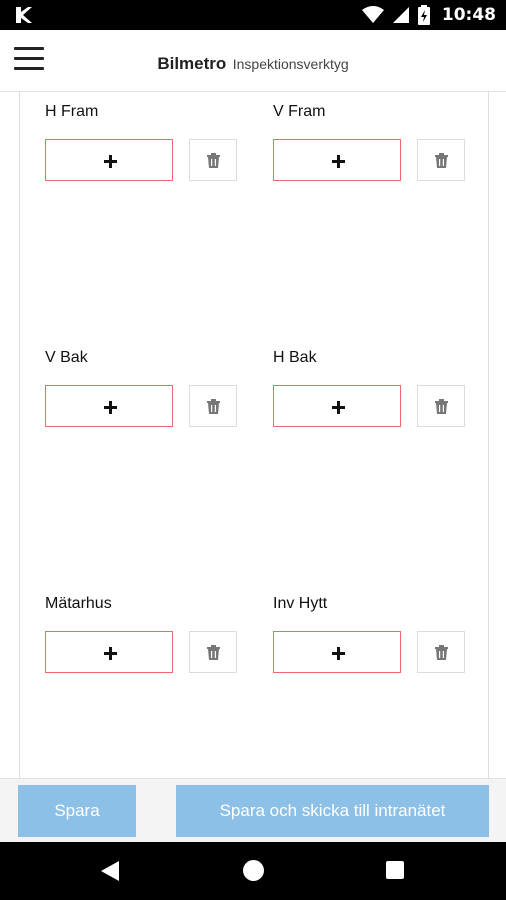 Image resolution: width=506 pixels, height=900 pixels. What do you see at coordinates (253, 15) in the screenshot?
I see `status-bar: 10:48` at bounding box center [253, 15].